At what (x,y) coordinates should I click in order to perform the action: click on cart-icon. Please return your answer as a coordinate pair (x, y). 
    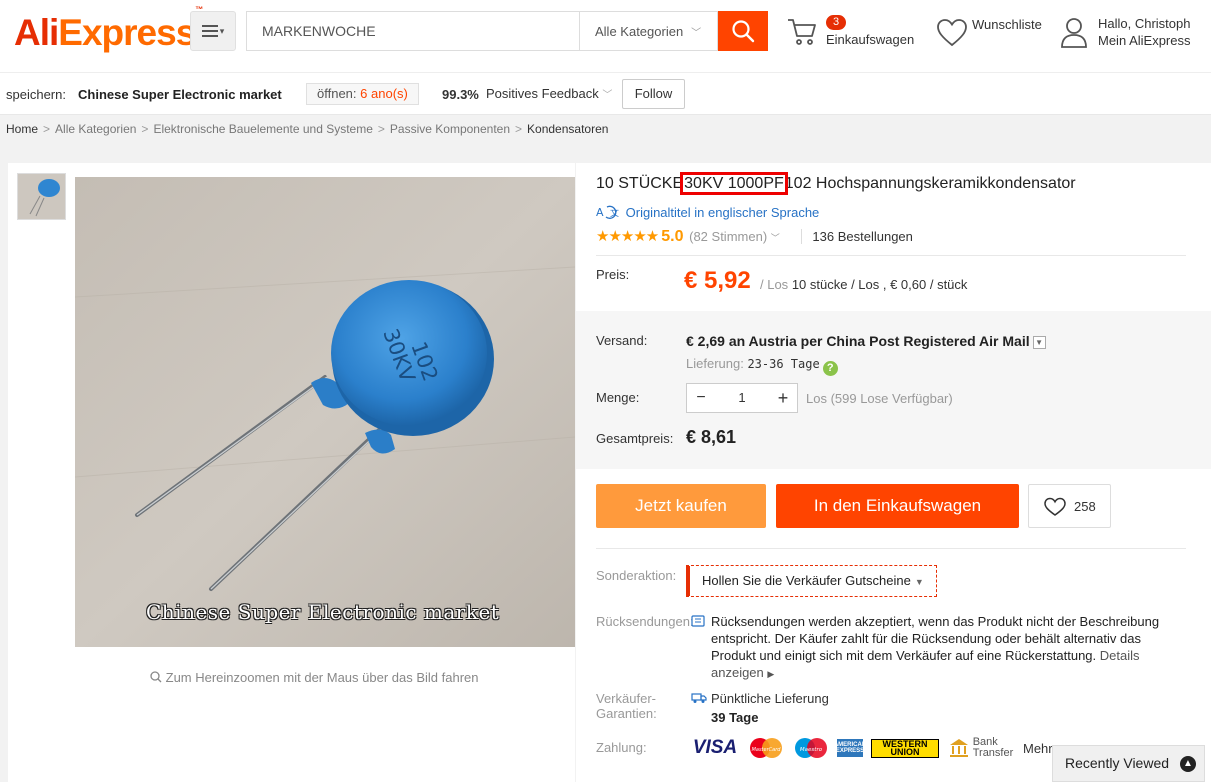
    Looking at the image, I should click on (802, 32).